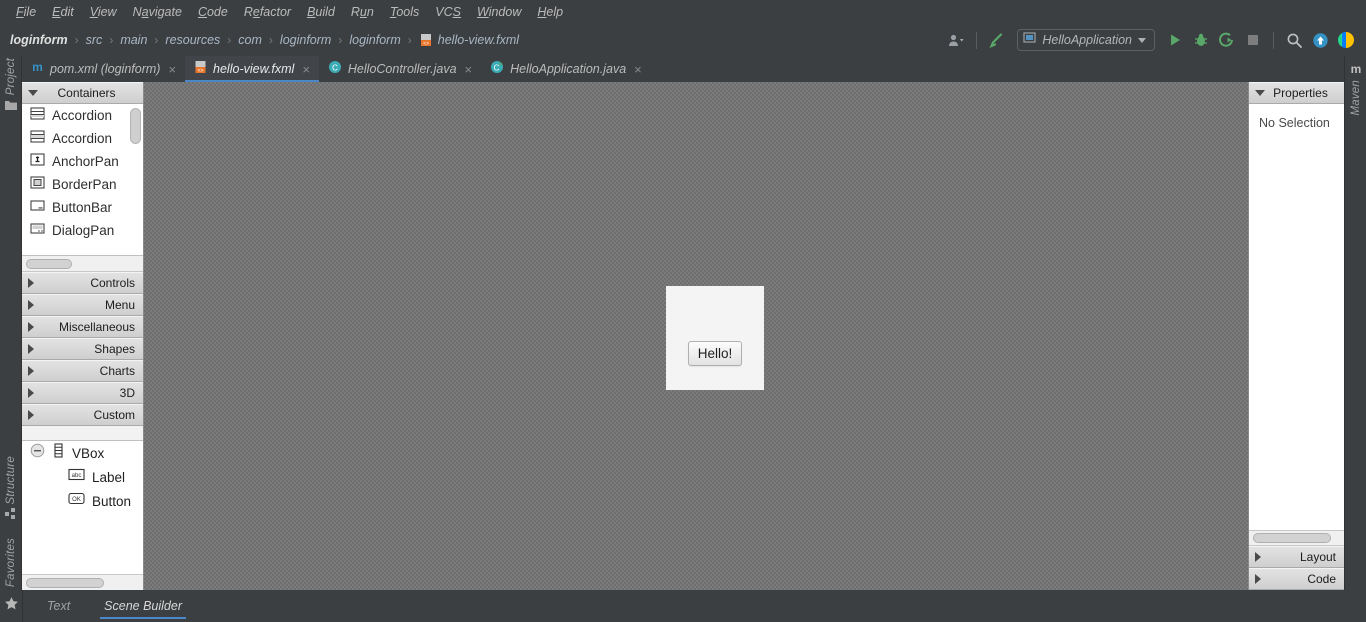 Image resolution: width=1366 pixels, height=622 pixels. I want to click on search-icon, so click(1294, 40).